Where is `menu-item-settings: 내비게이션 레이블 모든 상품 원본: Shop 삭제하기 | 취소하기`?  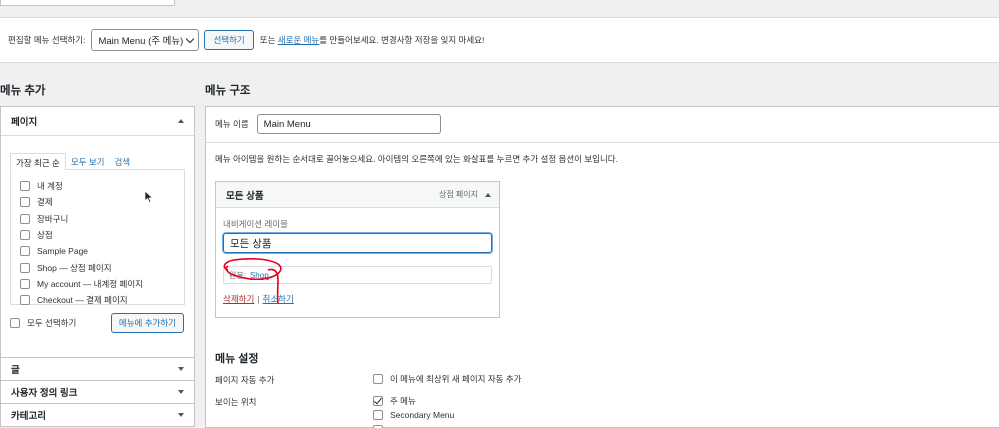
menu-item-settings: 내비게이션 레이블 모든 상품 원본: Shop 삭제하기 | 취소하기 is located at coordinates (357, 262).